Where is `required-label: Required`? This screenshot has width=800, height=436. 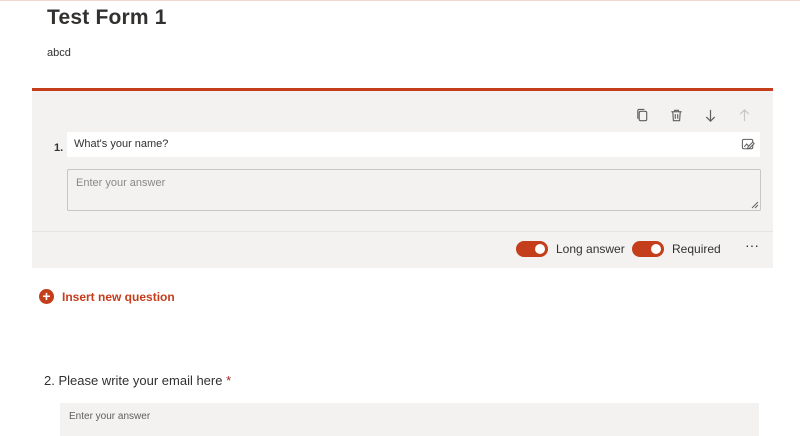
required-label: Required is located at coordinates (696, 249).